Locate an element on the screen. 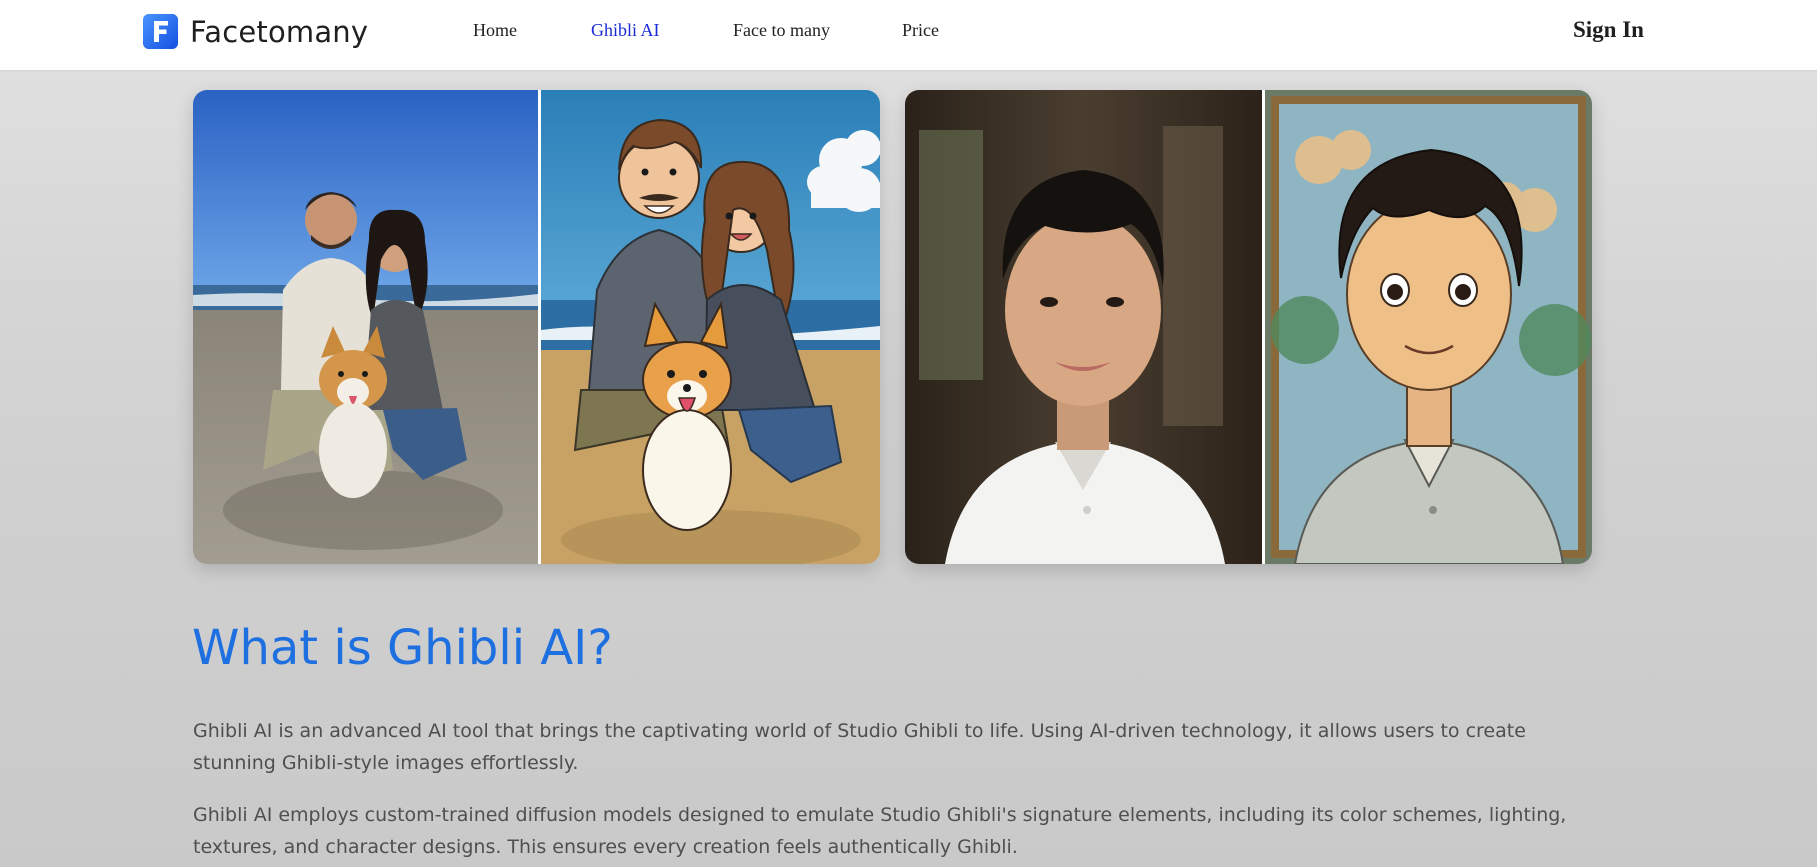  section-title: What is Ghibli AI? is located at coordinates (402, 648).